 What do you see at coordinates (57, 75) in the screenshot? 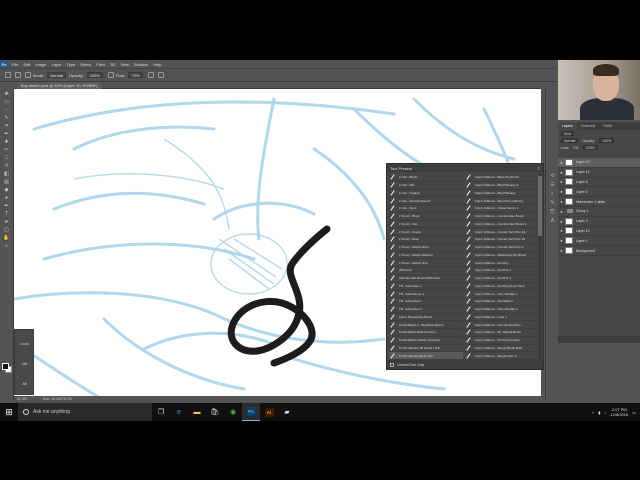
I see `mode-select: Normal` at bounding box center [57, 75].